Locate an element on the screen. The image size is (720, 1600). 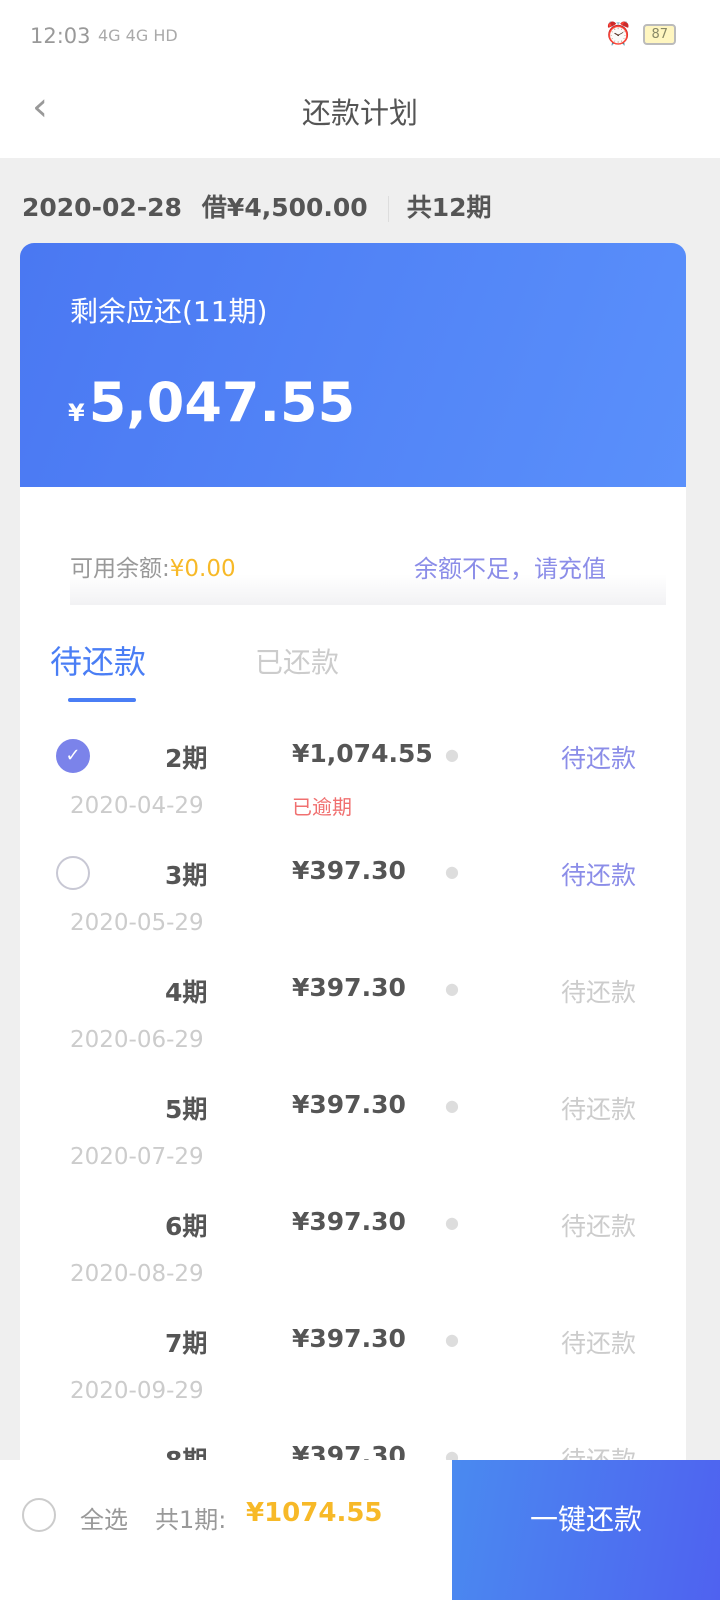
balance-value: ¥0.00 is located at coordinates (202, 569).